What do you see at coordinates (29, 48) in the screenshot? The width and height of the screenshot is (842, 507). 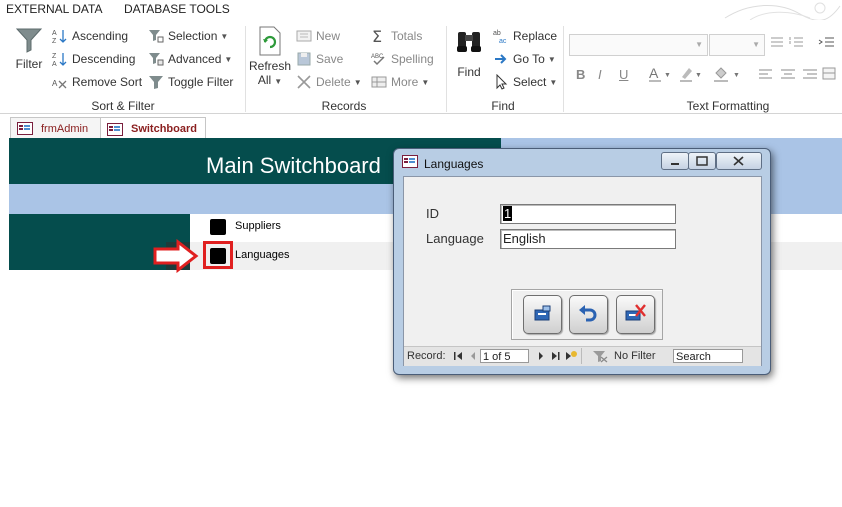 I see `filter-button: Filter` at bounding box center [29, 48].